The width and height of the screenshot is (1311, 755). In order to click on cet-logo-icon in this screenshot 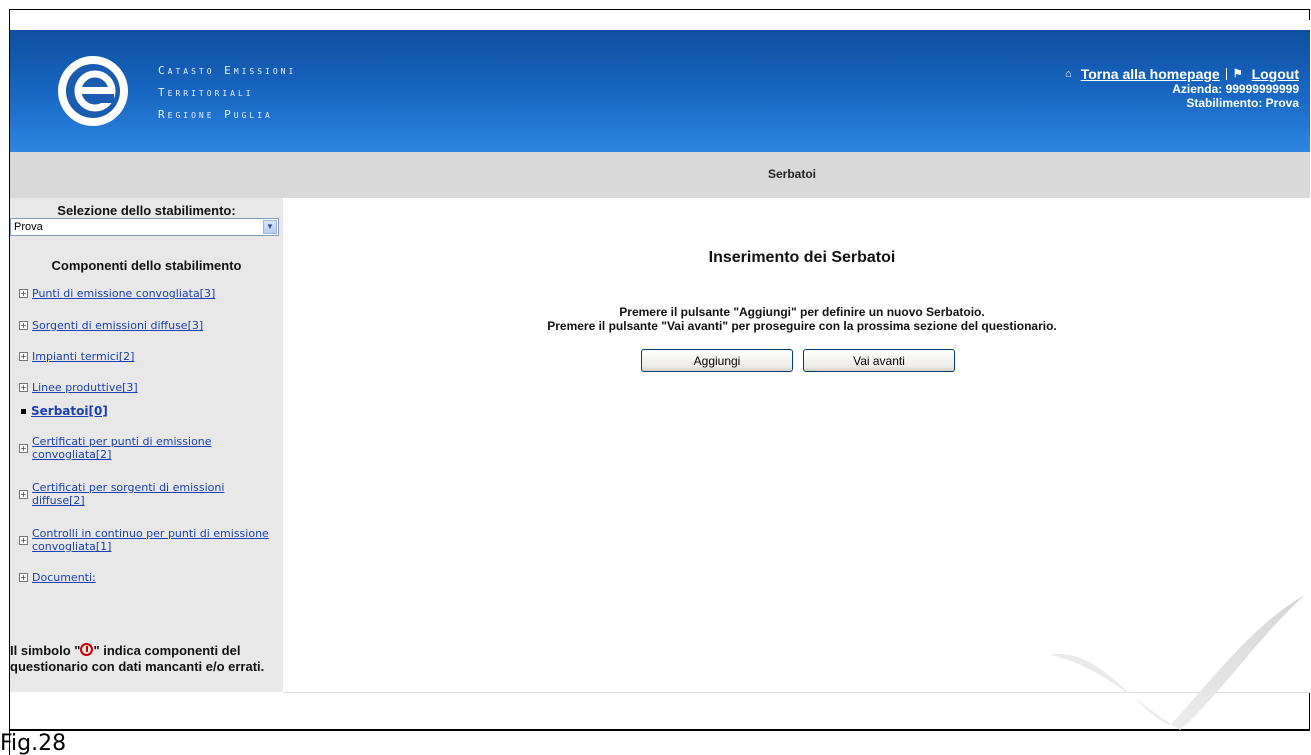, I will do `click(93, 91)`.